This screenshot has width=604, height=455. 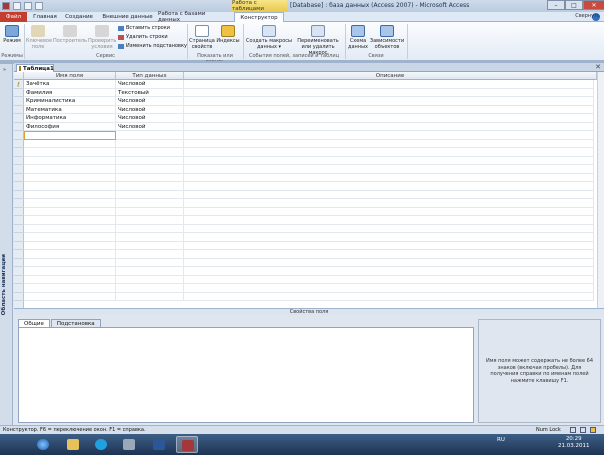 I want to click on table-row: Информатика Числовой, so click(x=309, y=118).